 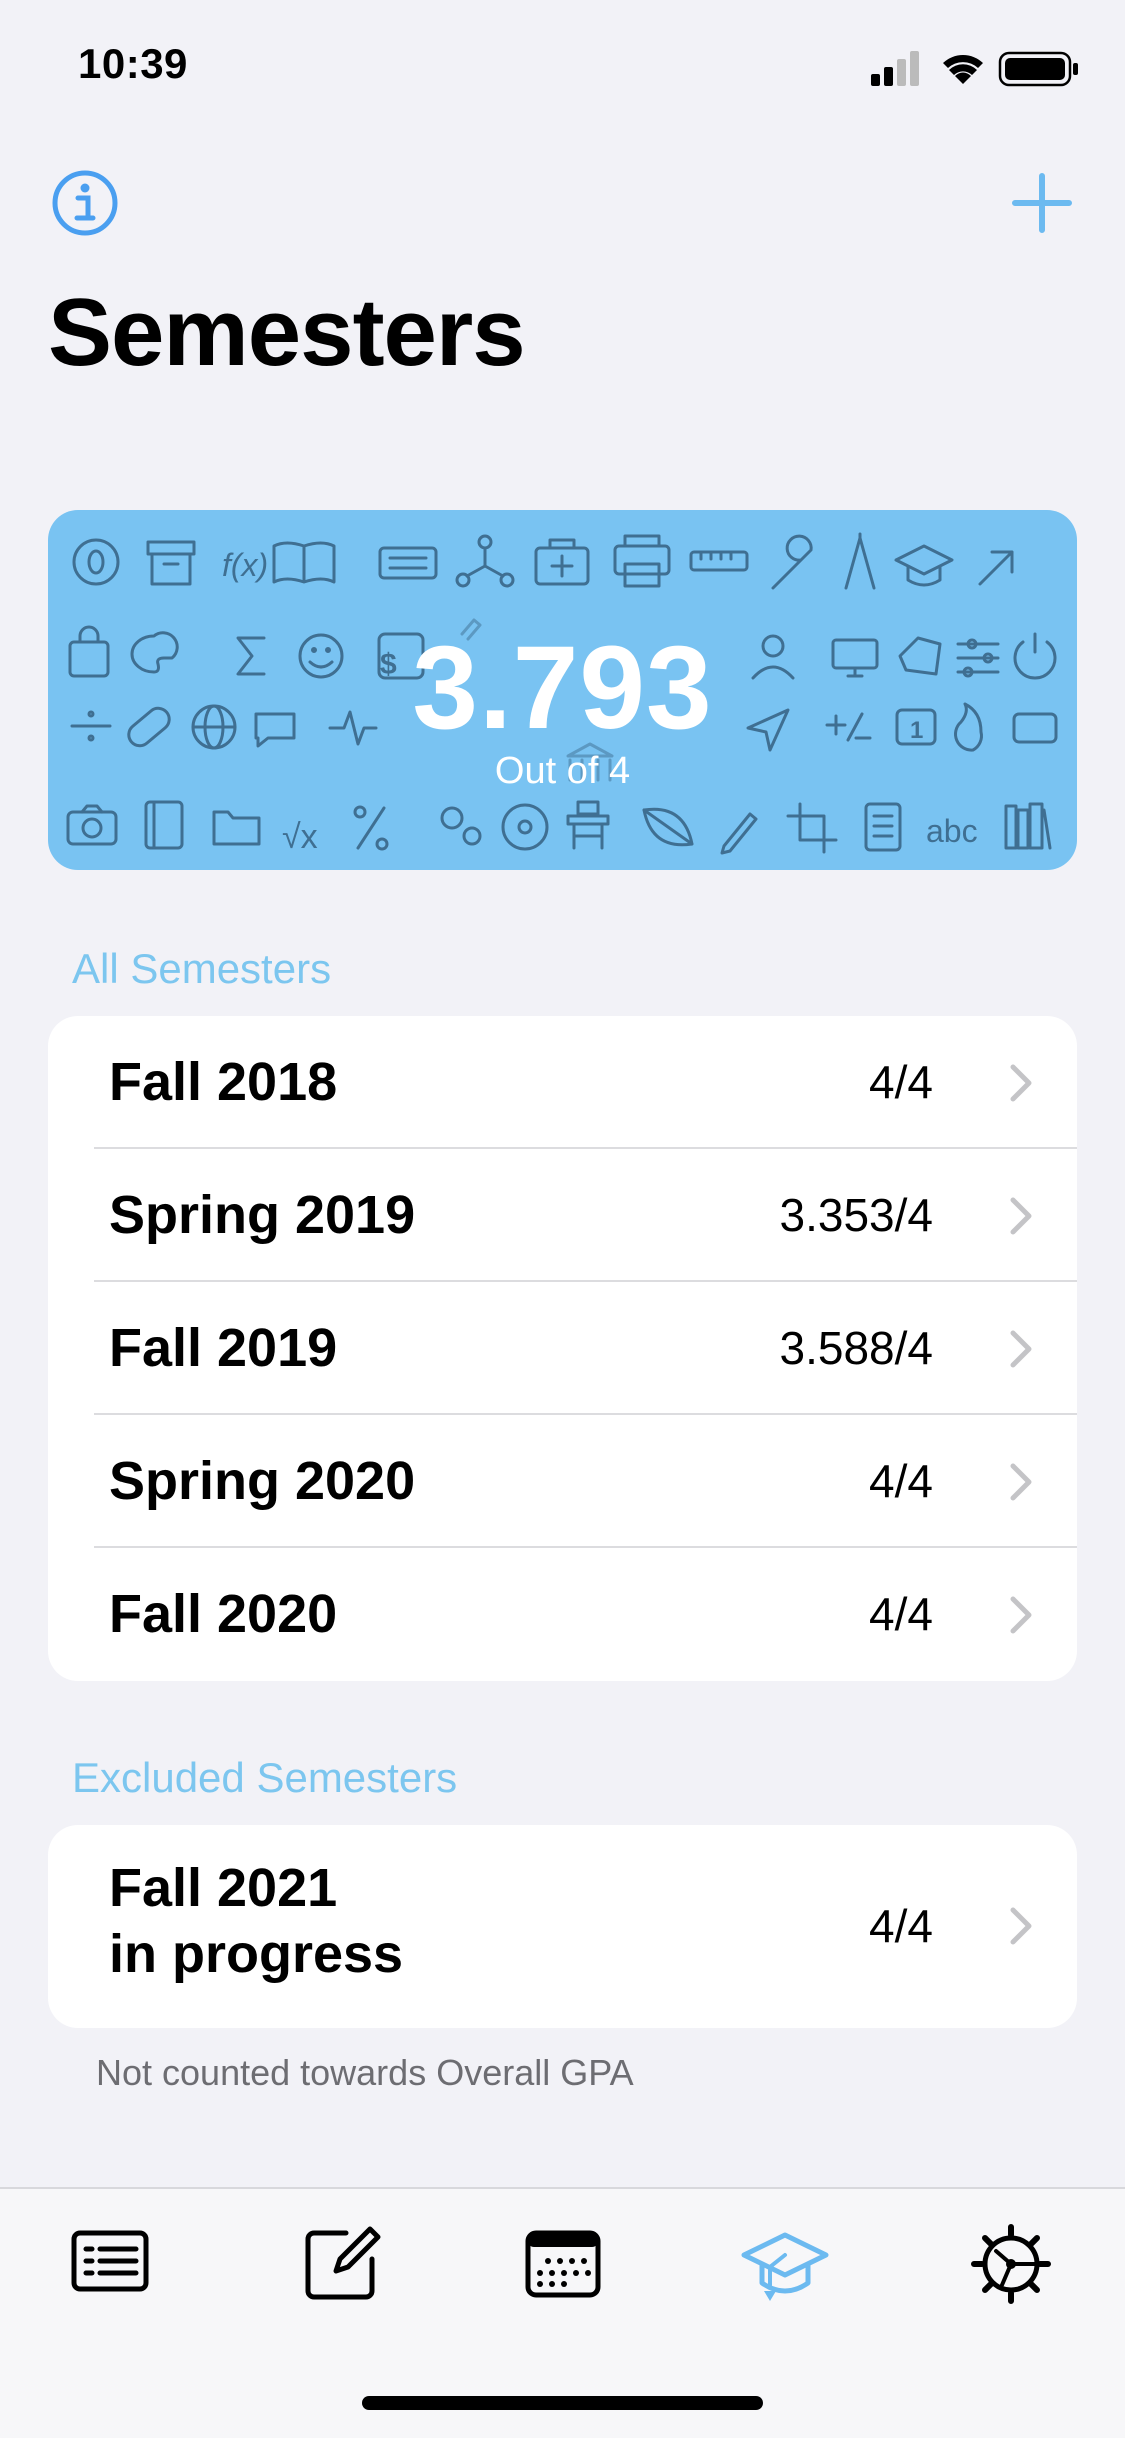 I want to click on status-time: 10:39, so click(x=133, y=63).